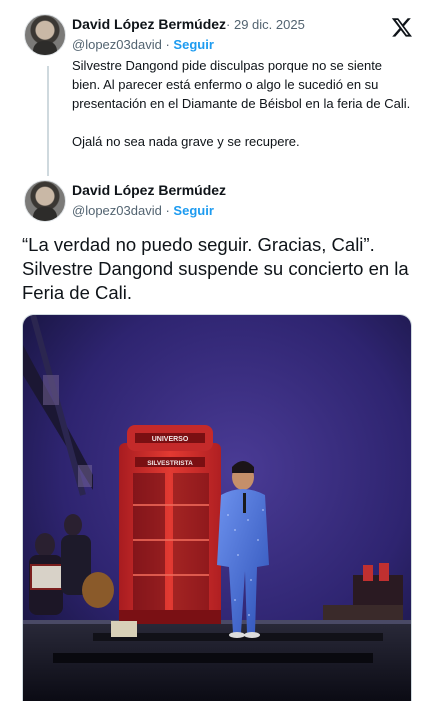  Describe the element at coordinates (402, 27) in the screenshot. I see `x-logo-icon` at that location.